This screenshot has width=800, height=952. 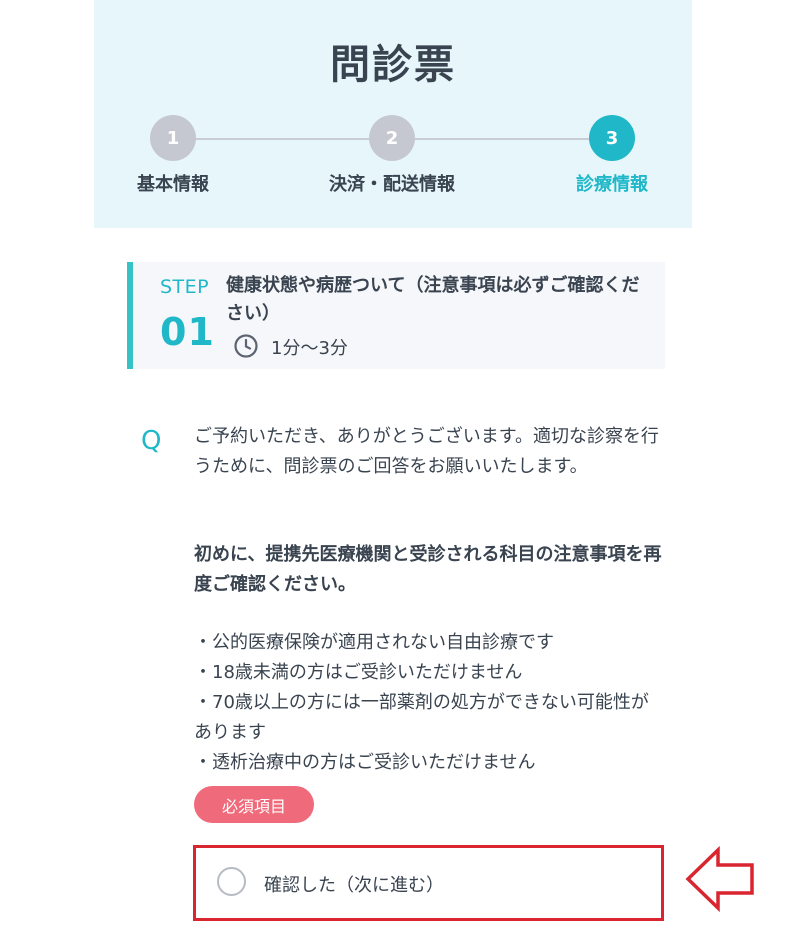 I want to click on step-3-circle: 3, so click(x=612, y=138).